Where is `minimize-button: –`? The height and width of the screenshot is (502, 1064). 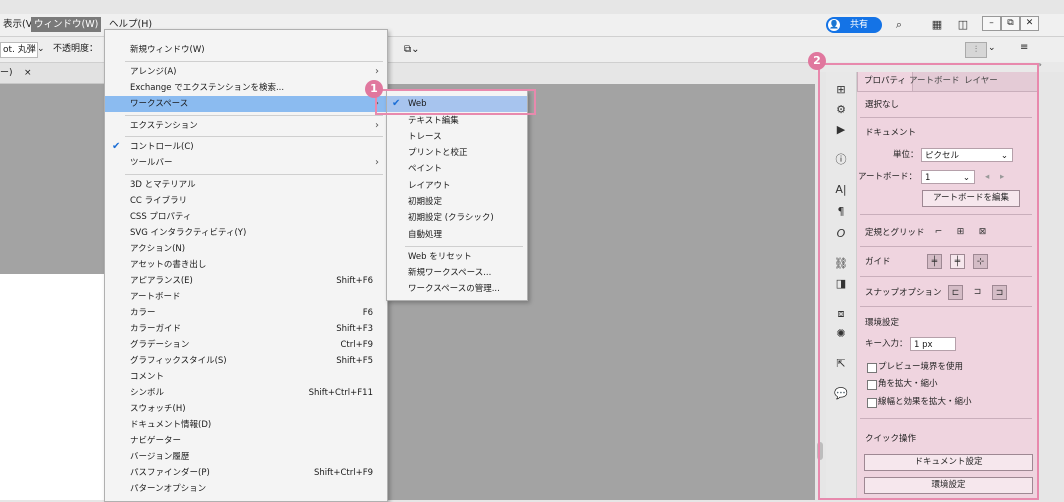
minimize-button: – is located at coordinates (991, 23).